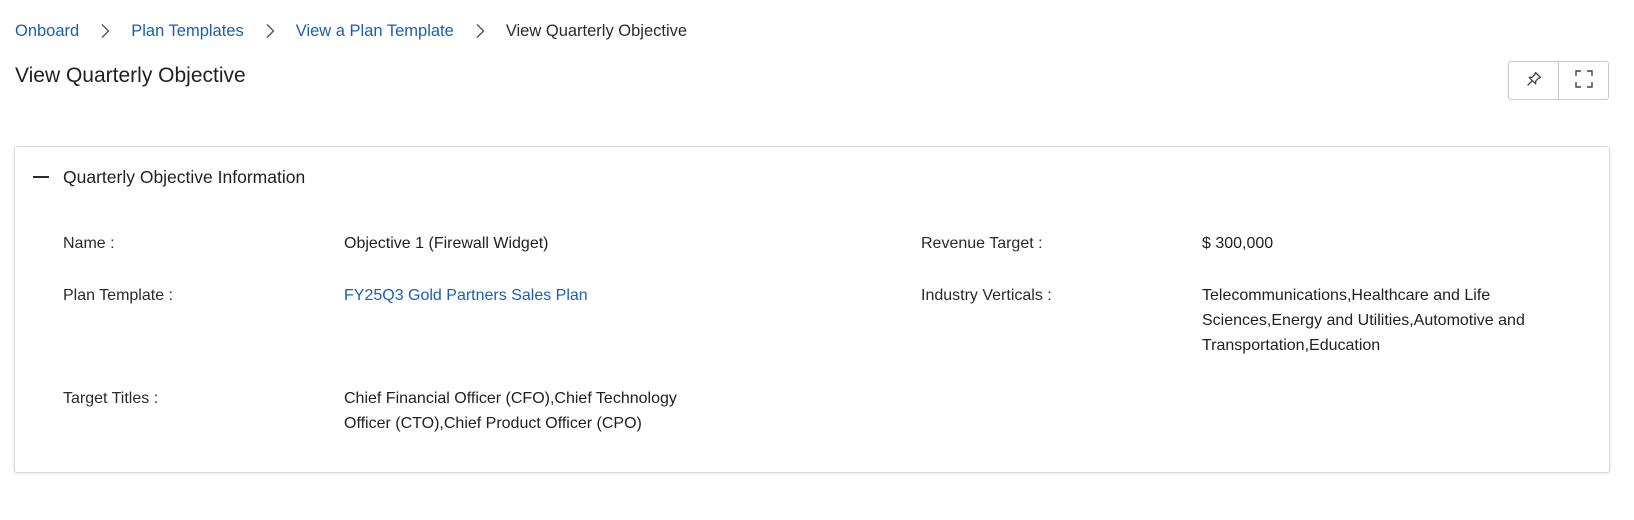  I want to click on plan-template-label: Plan Template :, so click(118, 295).